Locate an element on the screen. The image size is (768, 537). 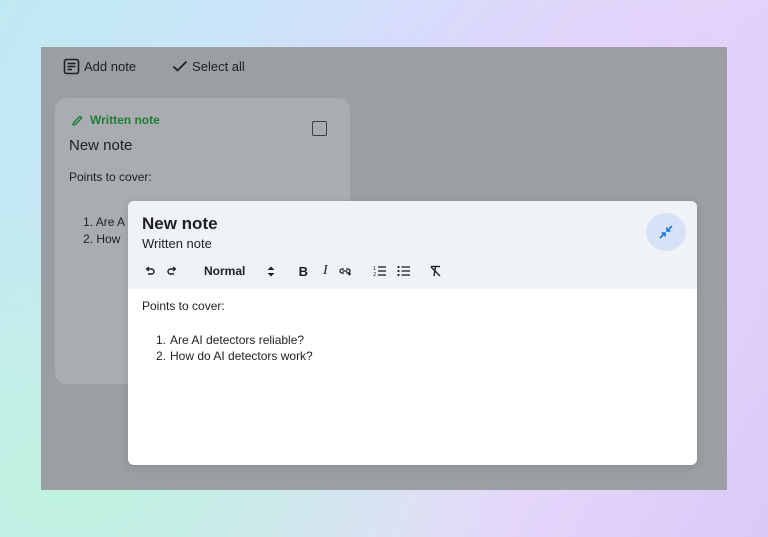
clear-format-button is located at coordinates (435, 271).